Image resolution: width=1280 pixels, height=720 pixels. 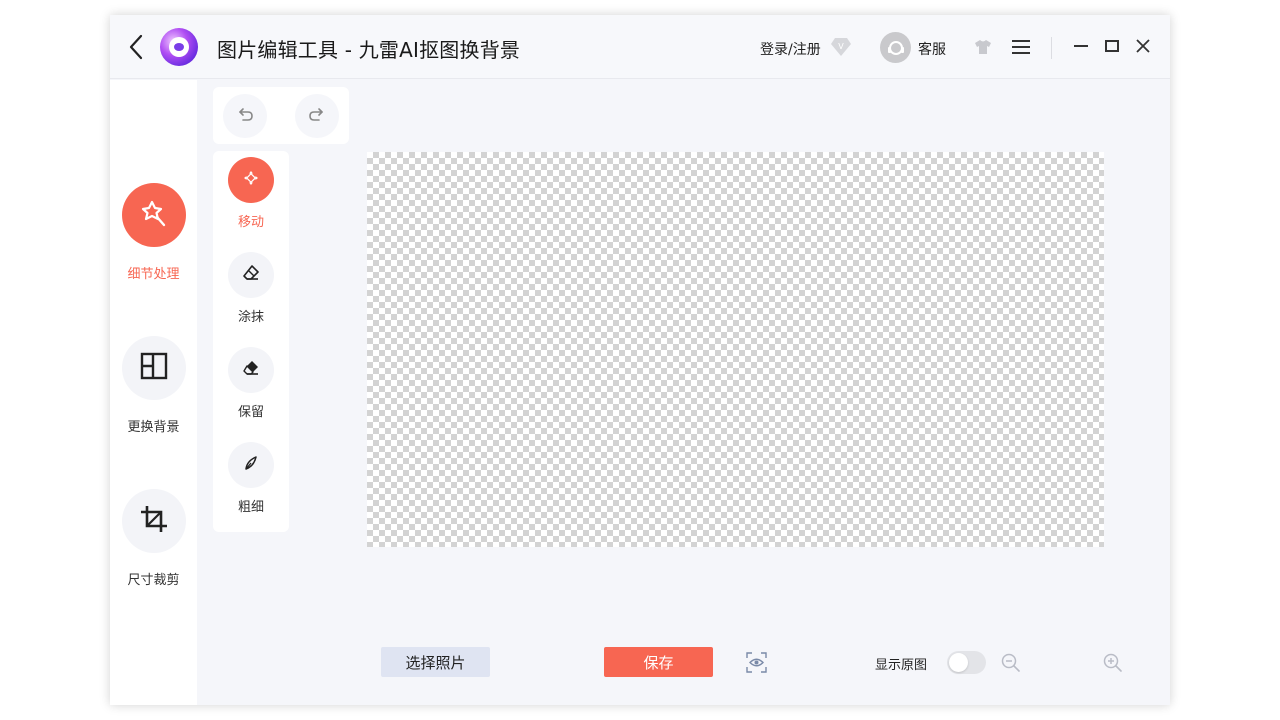 I want to click on vip-badge-letter: V, so click(x=841, y=46).